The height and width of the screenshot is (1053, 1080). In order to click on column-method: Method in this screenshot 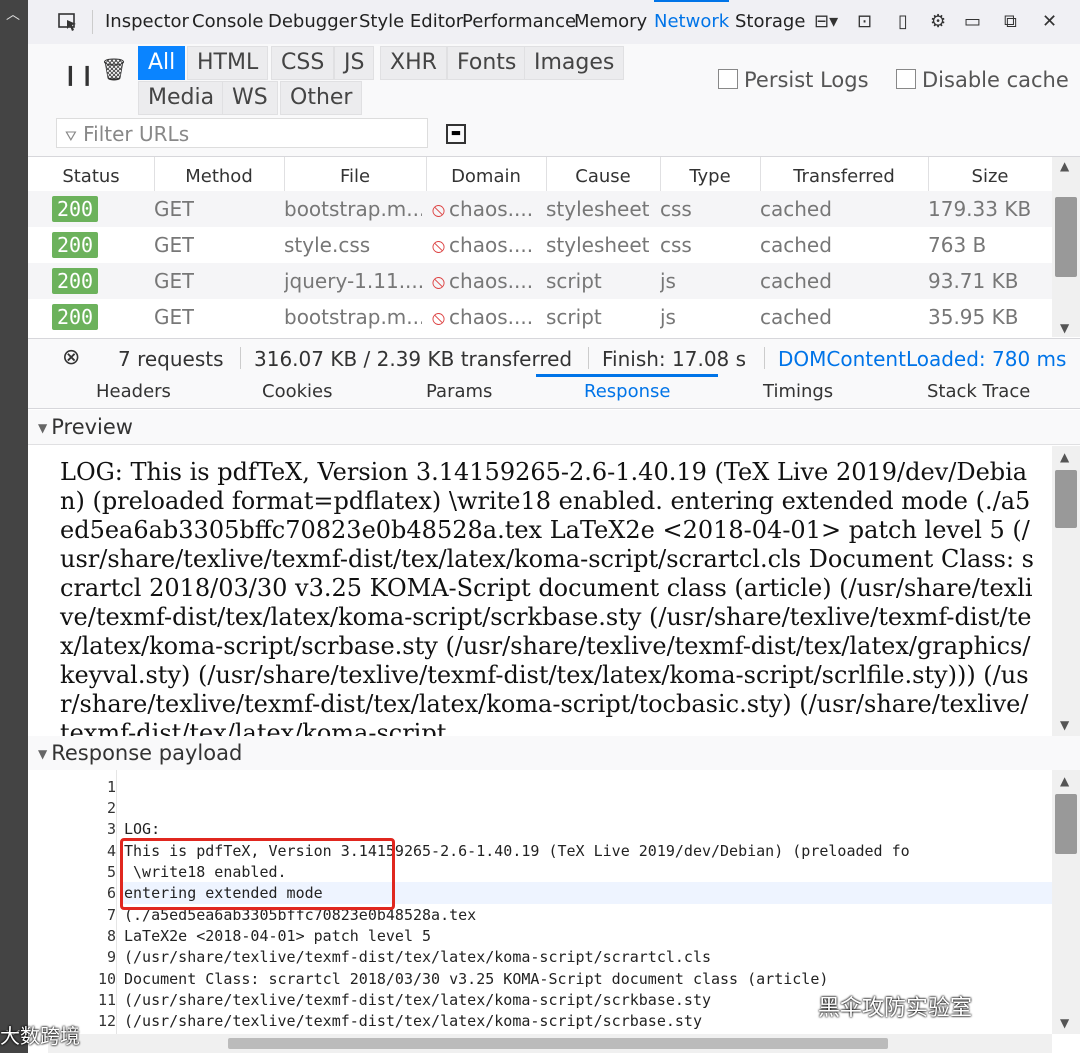, I will do `click(219, 174)`.